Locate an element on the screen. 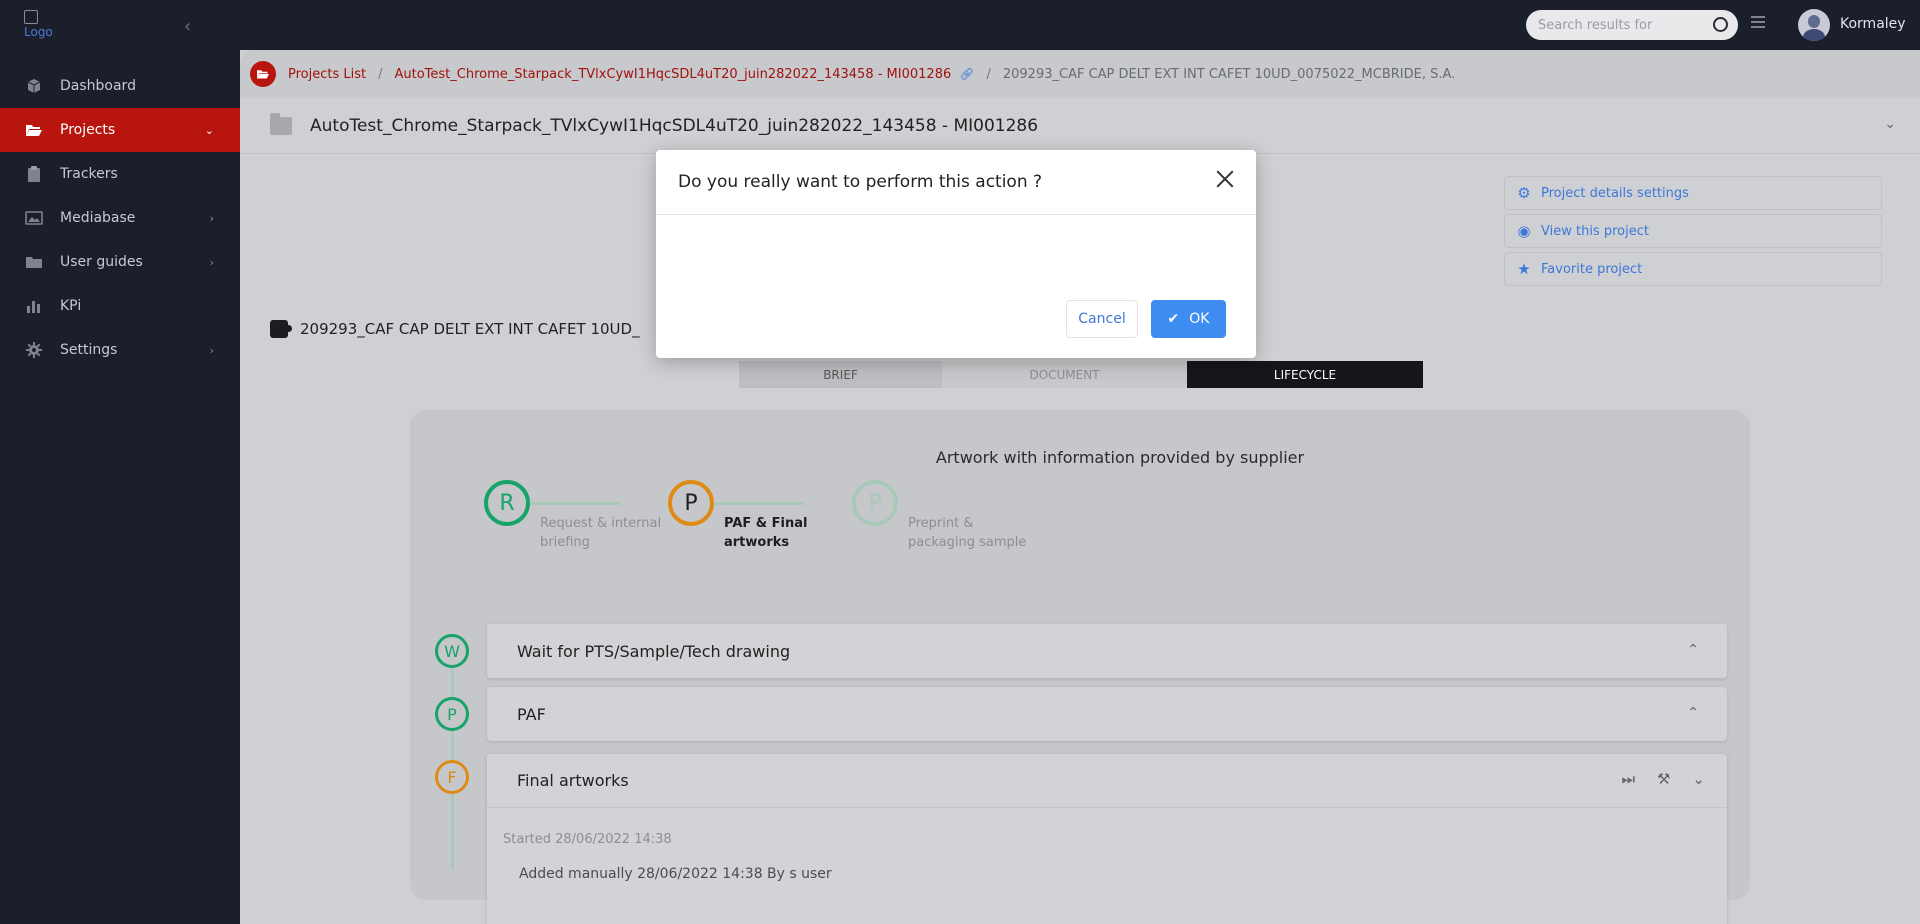 The height and width of the screenshot is (924, 1920). sidebar-item-kpi: KPi is located at coordinates (120, 306).